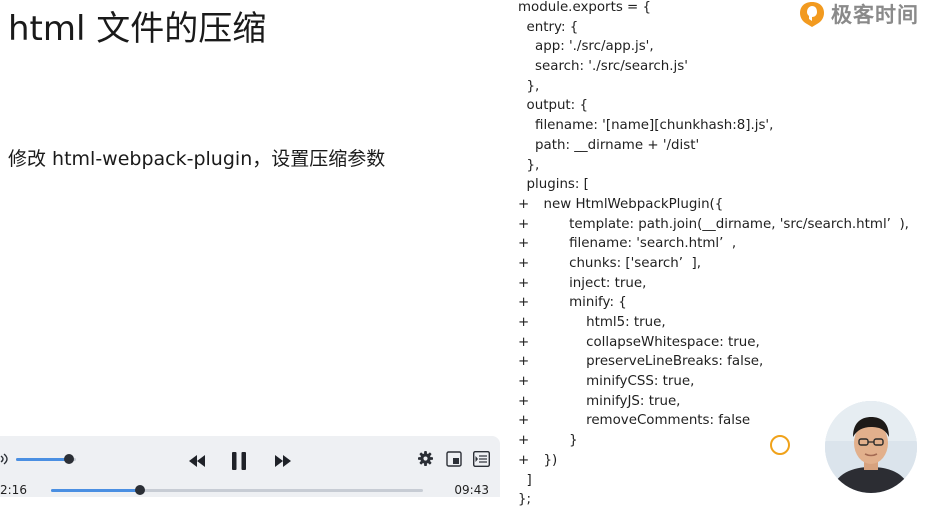 This screenshot has width=941, height=510. Describe the element at coordinates (197, 461) in the screenshot. I see `rewind-icon` at that location.